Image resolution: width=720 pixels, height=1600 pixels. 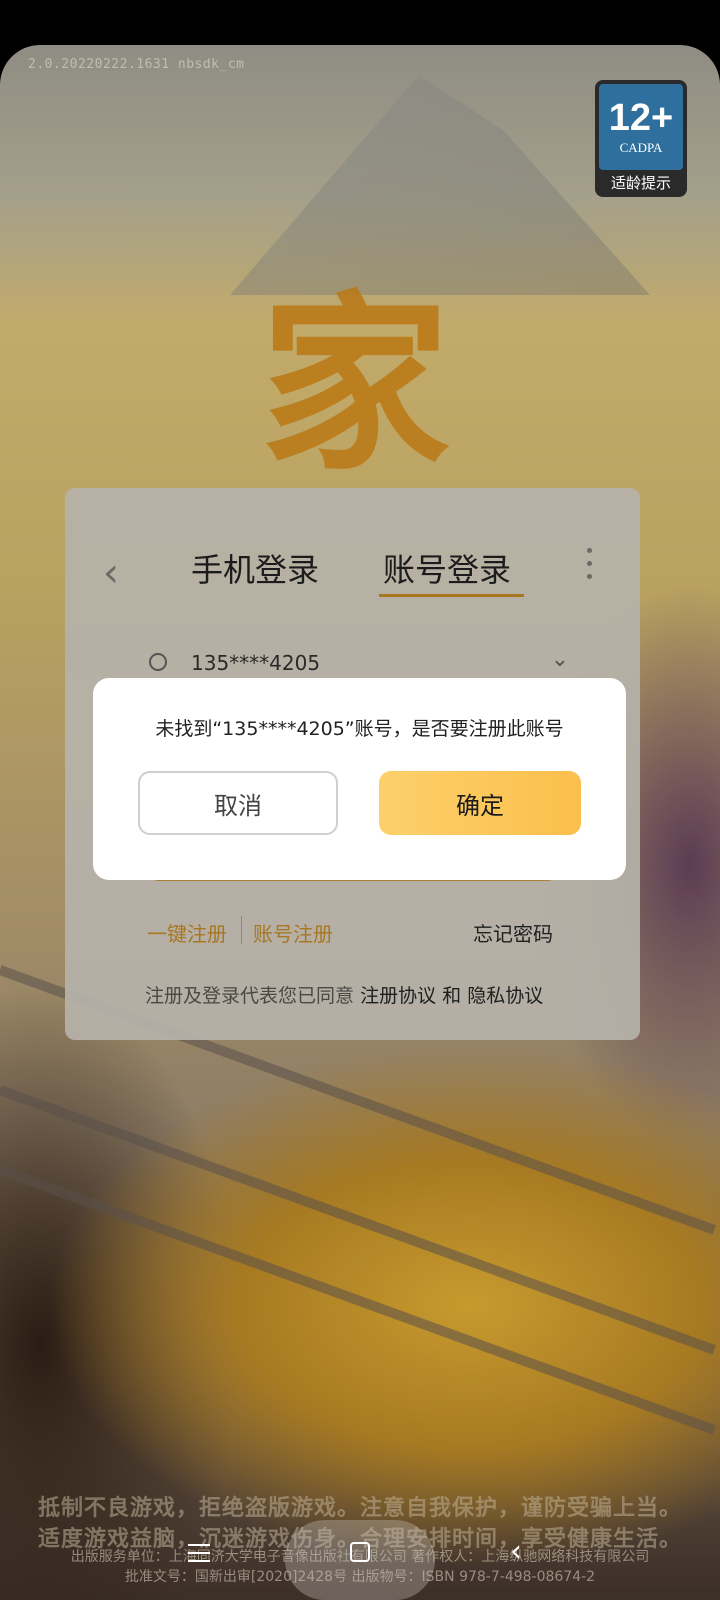 I want to click on privacy-link: 隐私协议, so click(x=505, y=996).